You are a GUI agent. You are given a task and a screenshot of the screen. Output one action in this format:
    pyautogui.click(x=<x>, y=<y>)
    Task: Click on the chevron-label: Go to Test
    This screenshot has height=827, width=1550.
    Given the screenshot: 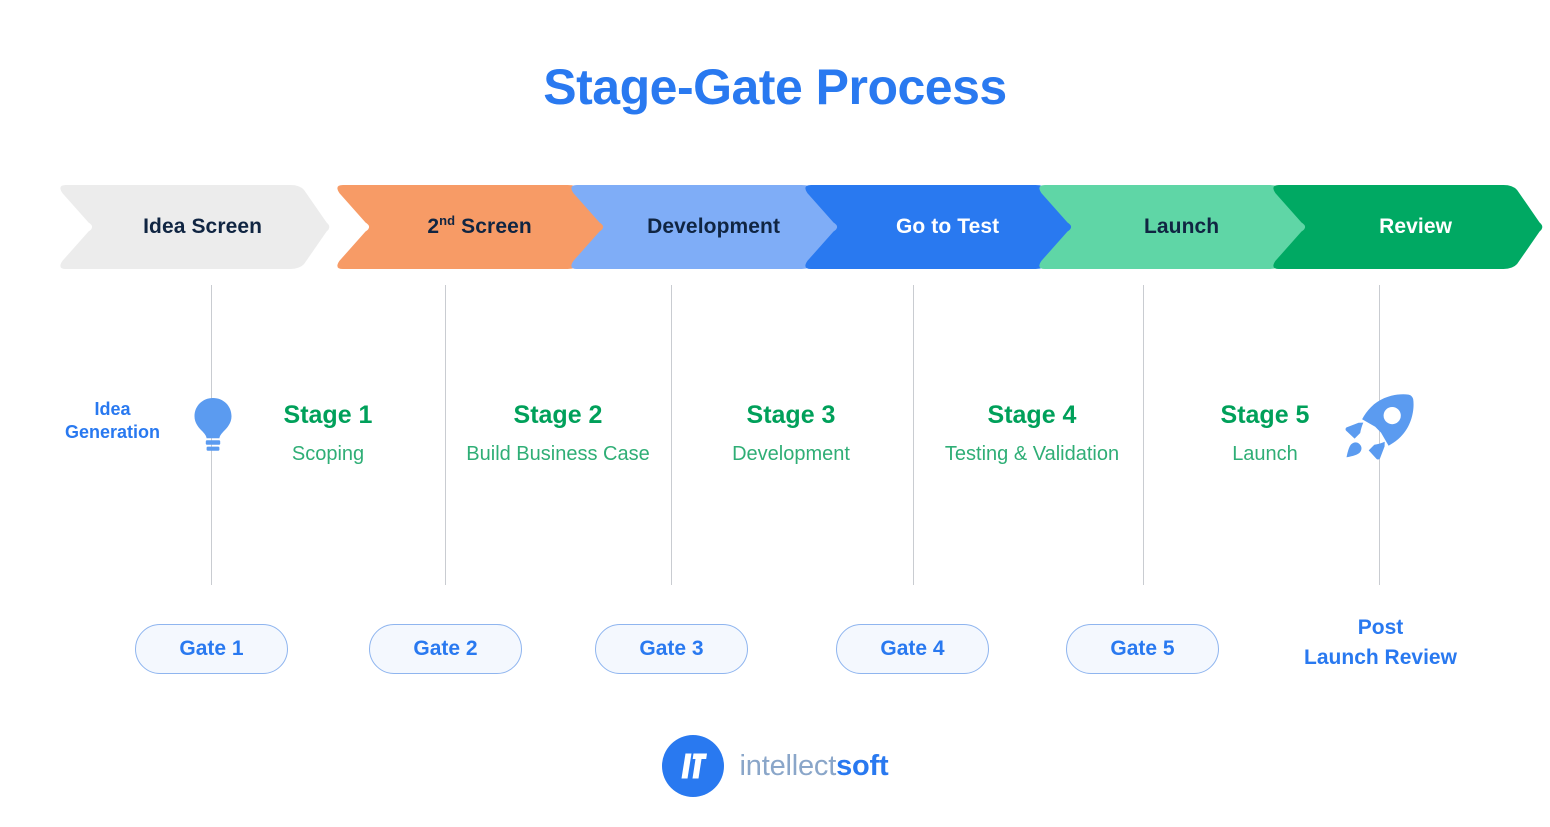 What is the action you would take?
    pyautogui.click(x=947, y=226)
    